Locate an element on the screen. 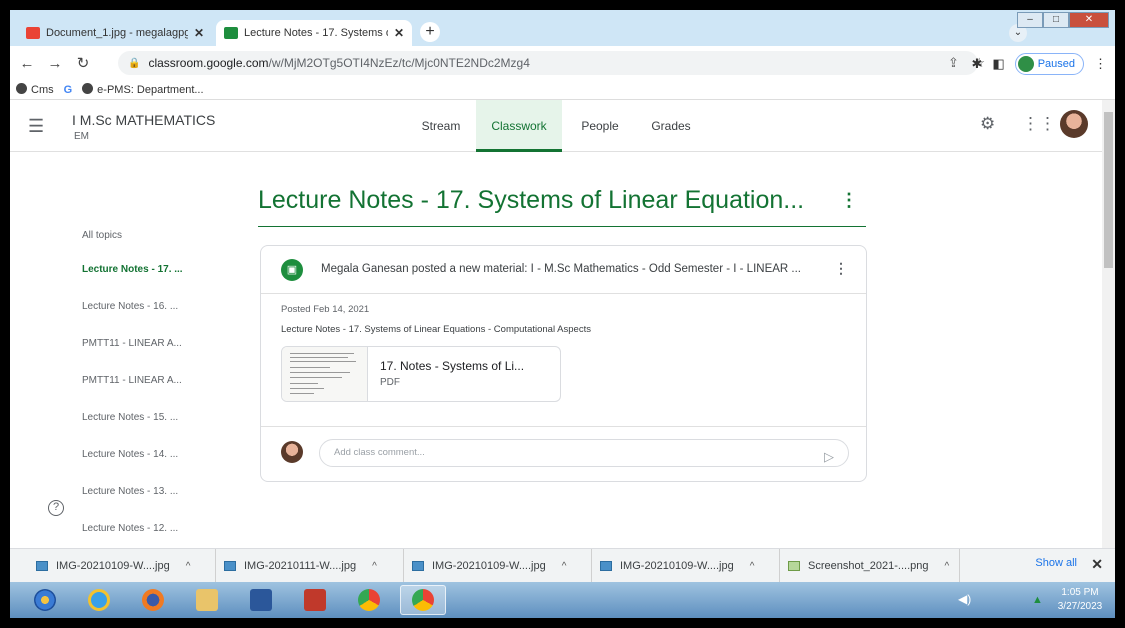  url-host: classroom.google.com is located at coordinates (208, 63).